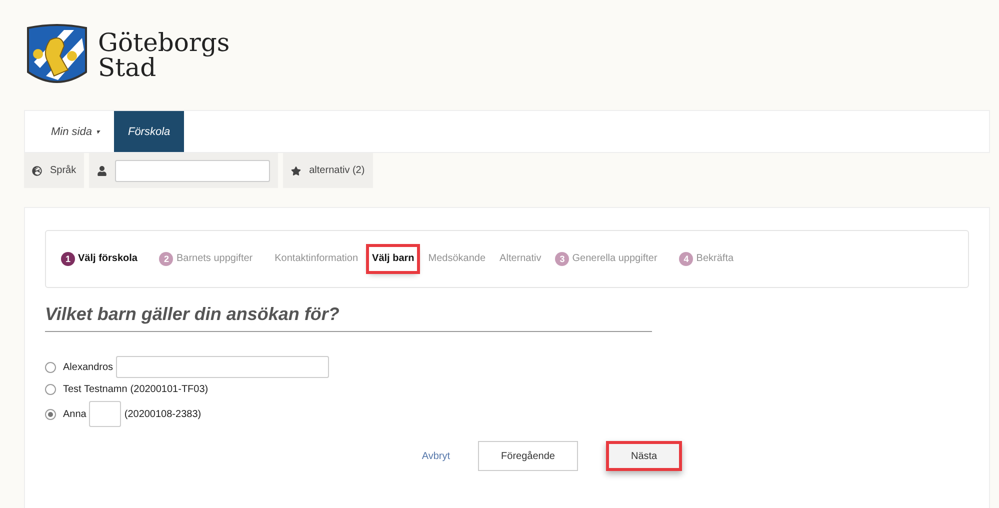 The width and height of the screenshot is (999, 508). What do you see at coordinates (37, 171) in the screenshot?
I see `globe-icon` at bounding box center [37, 171].